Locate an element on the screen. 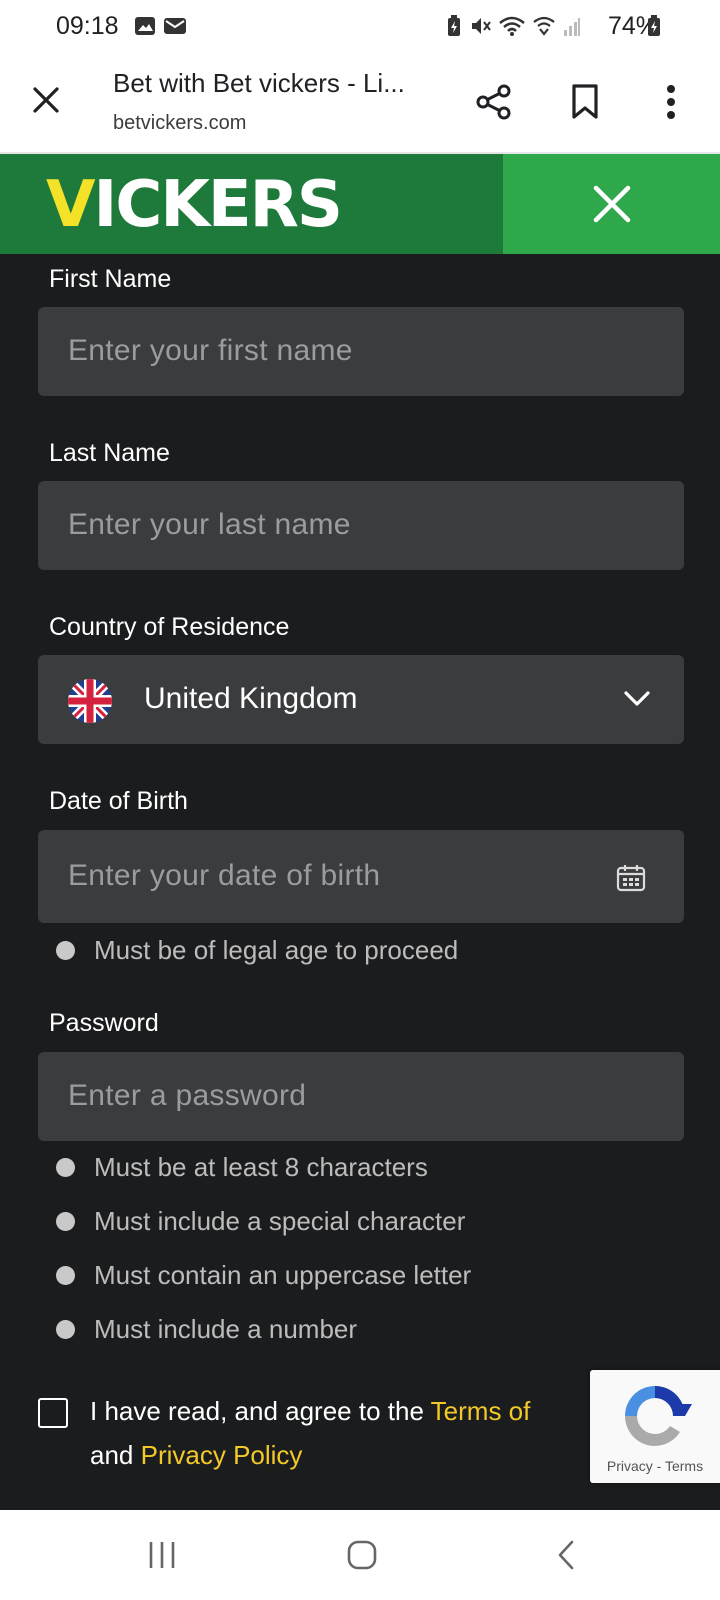 The width and height of the screenshot is (720, 1600). calendar-icon is located at coordinates (631, 878).